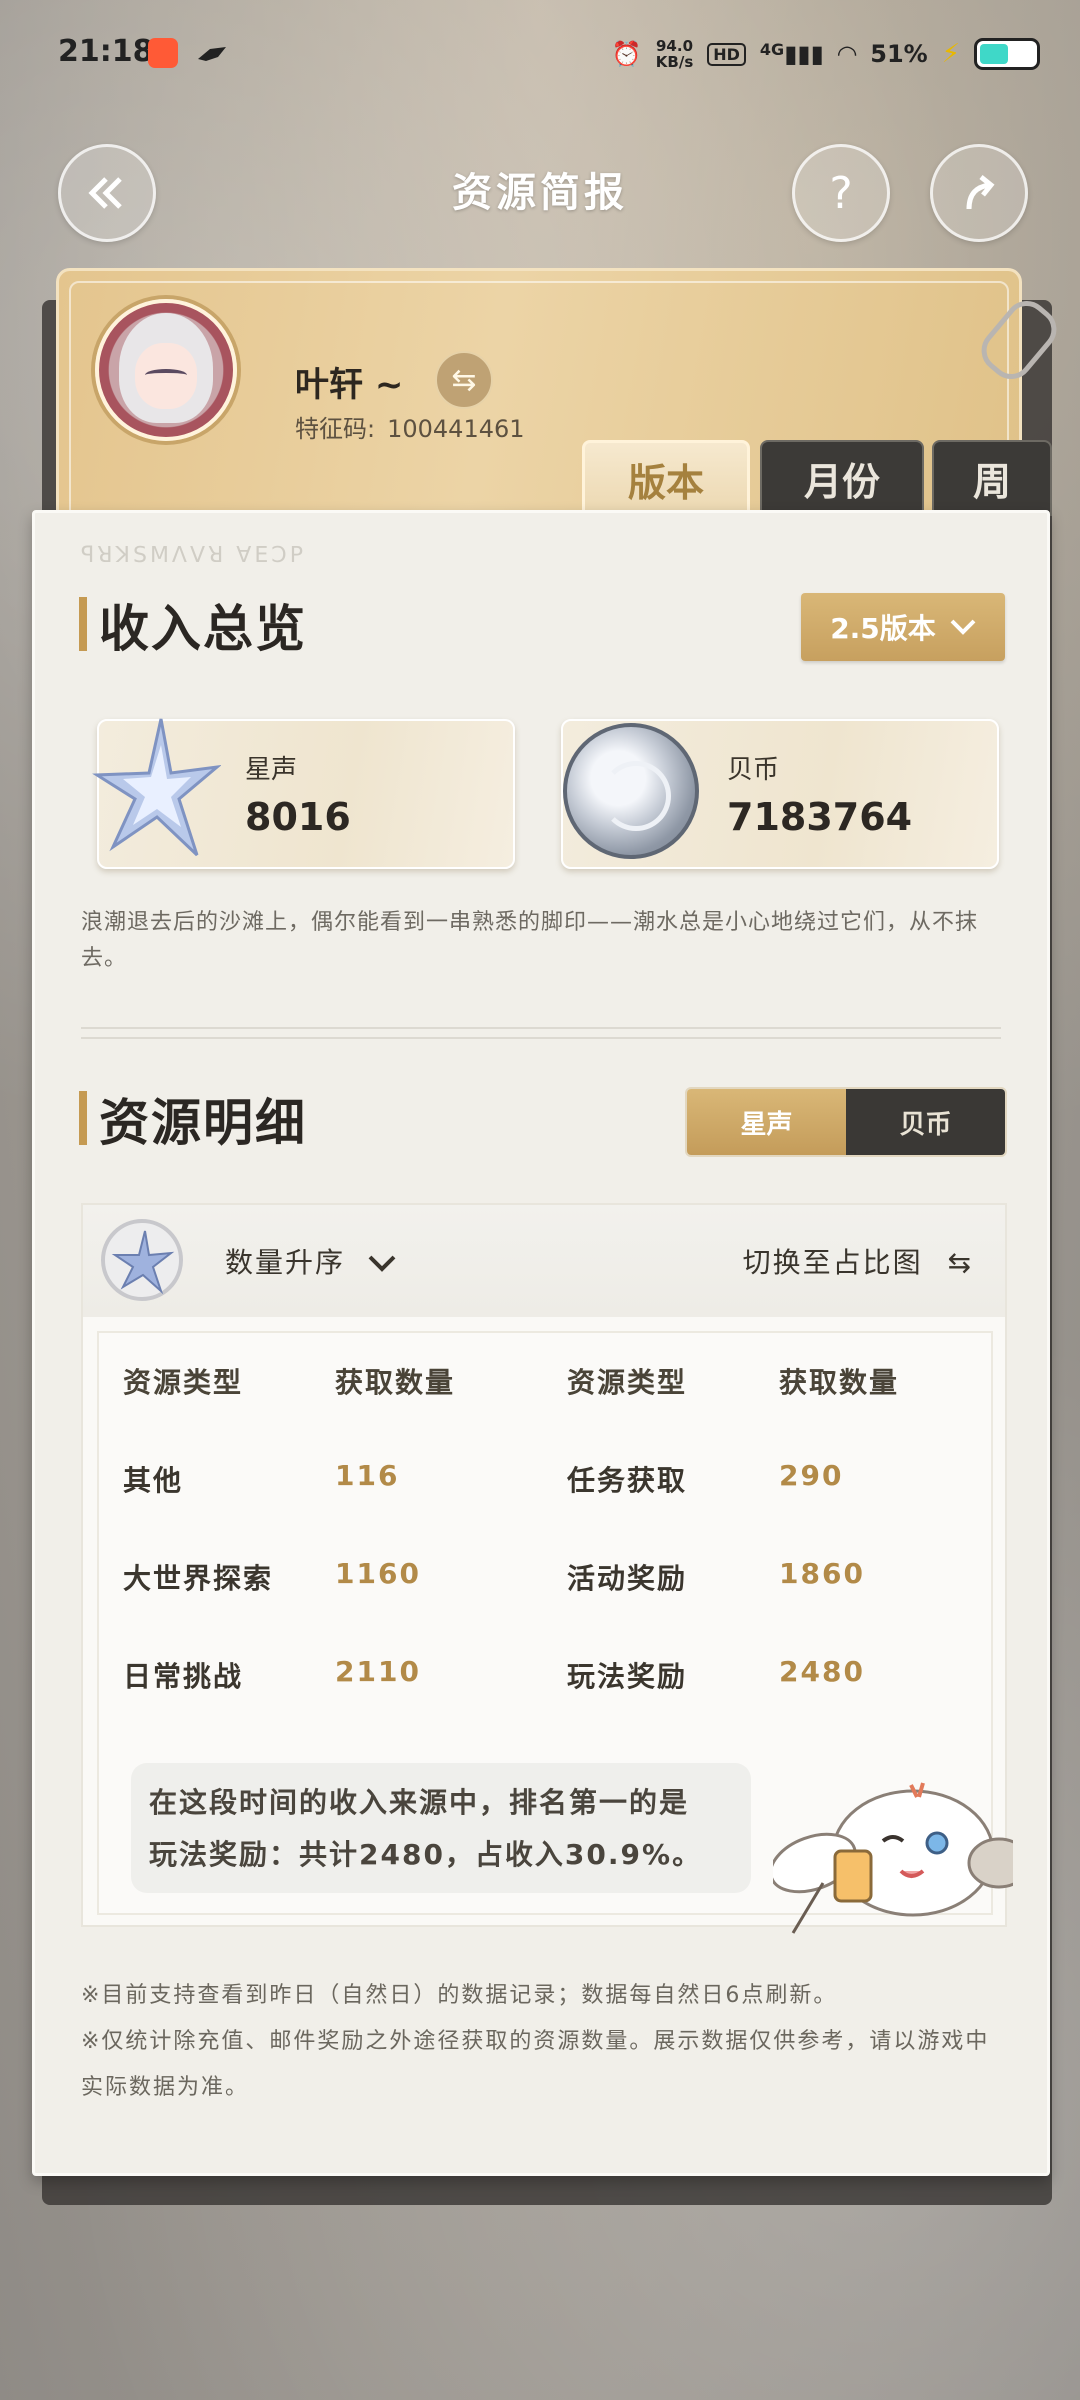 The image size is (1080, 2400). What do you see at coordinates (631, 791) in the screenshot?
I see `shell-coin-icon` at bounding box center [631, 791].